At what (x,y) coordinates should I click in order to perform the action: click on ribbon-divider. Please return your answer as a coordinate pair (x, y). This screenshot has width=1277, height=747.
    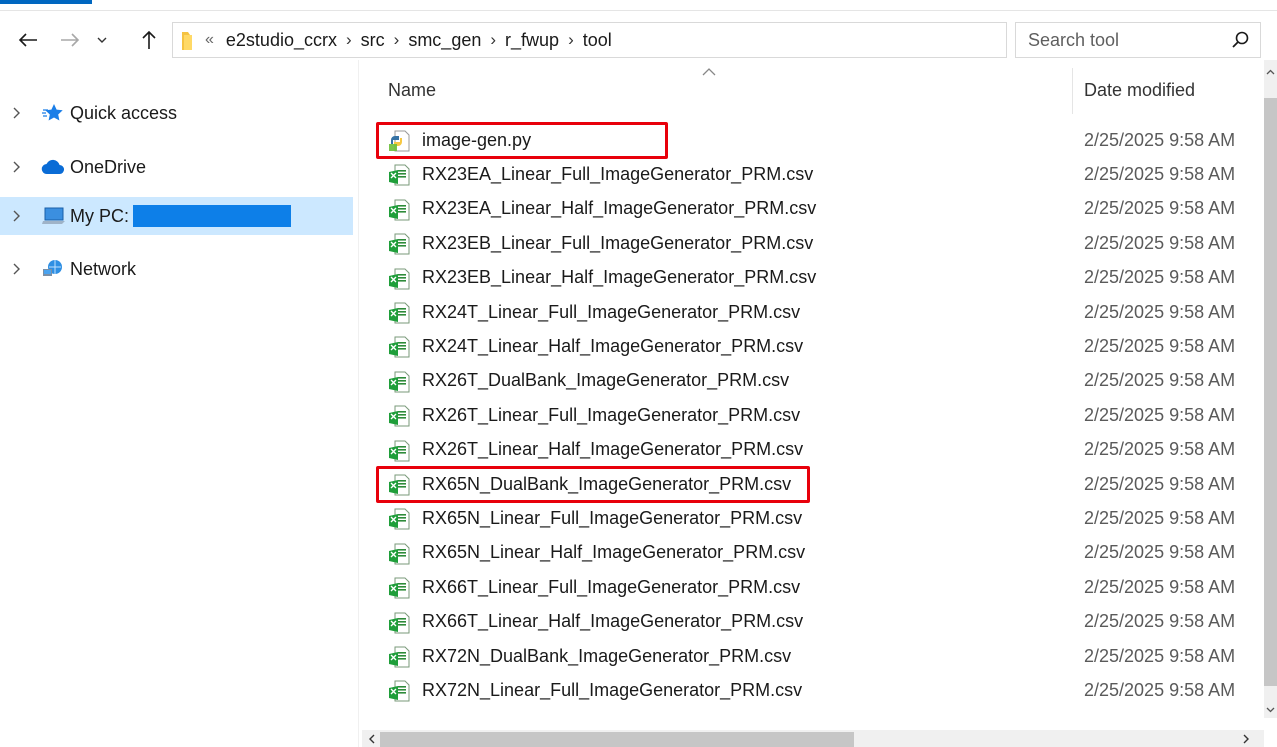
    Looking at the image, I should click on (638, 10).